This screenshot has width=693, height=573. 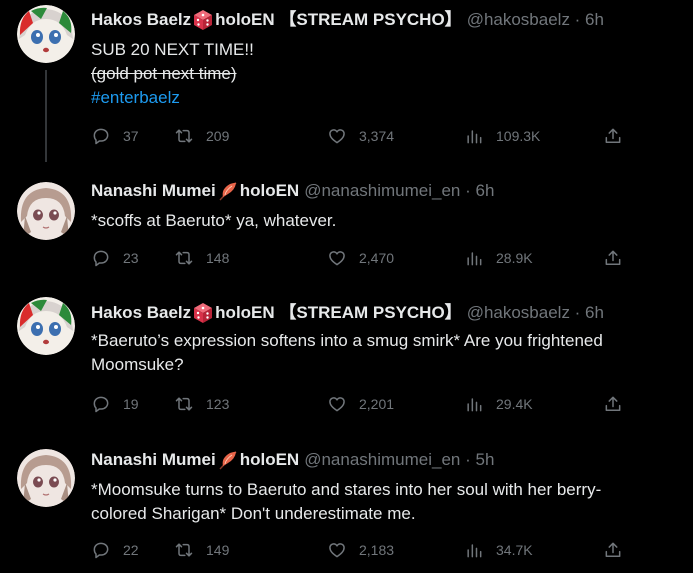 I want to click on handle-timestamp: @nanashimumei_en · 5h, so click(x=399, y=460).